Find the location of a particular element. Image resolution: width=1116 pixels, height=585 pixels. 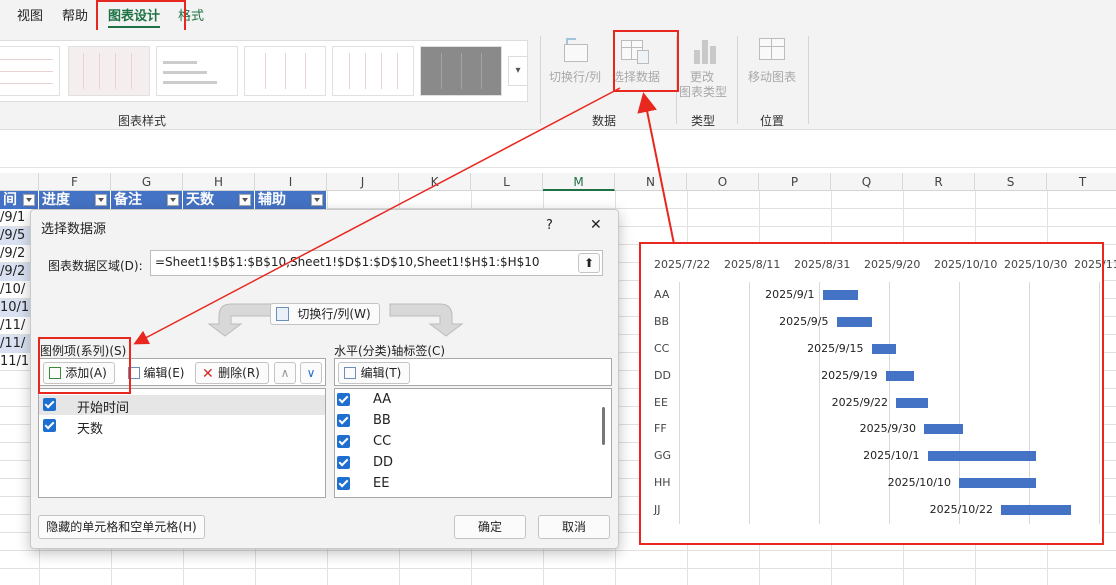

column-header: K is located at coordinates (435, 182).